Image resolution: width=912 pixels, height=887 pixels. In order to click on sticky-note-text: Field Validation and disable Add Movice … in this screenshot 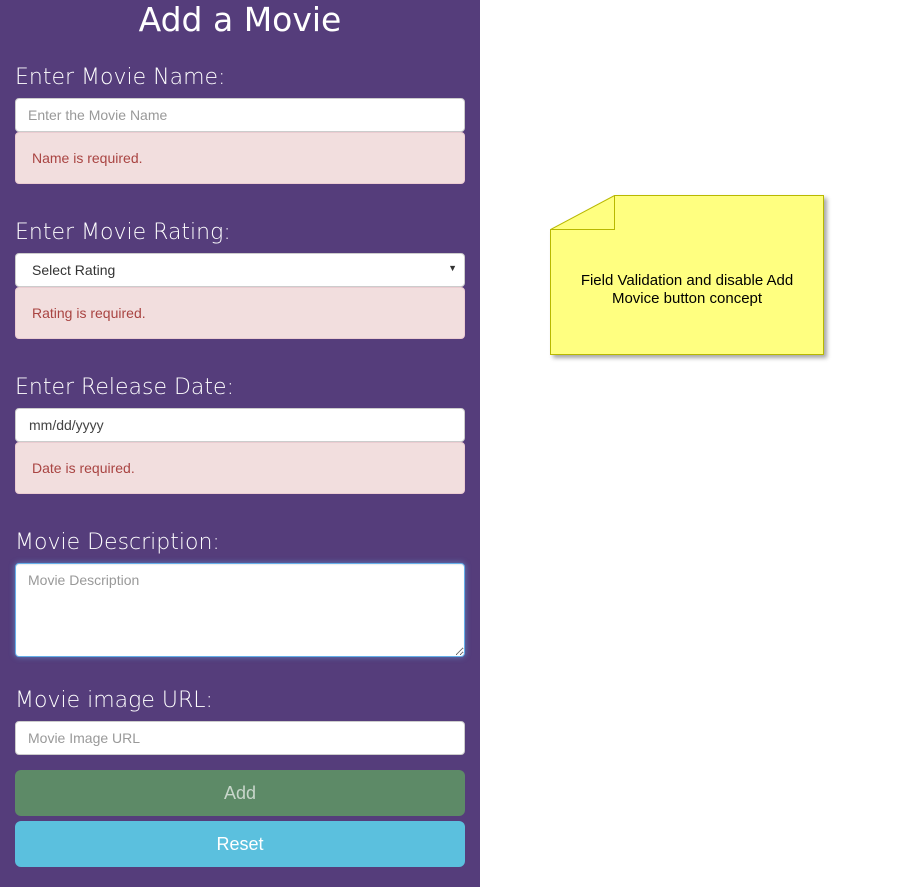, I will do `click(687, 289)`.